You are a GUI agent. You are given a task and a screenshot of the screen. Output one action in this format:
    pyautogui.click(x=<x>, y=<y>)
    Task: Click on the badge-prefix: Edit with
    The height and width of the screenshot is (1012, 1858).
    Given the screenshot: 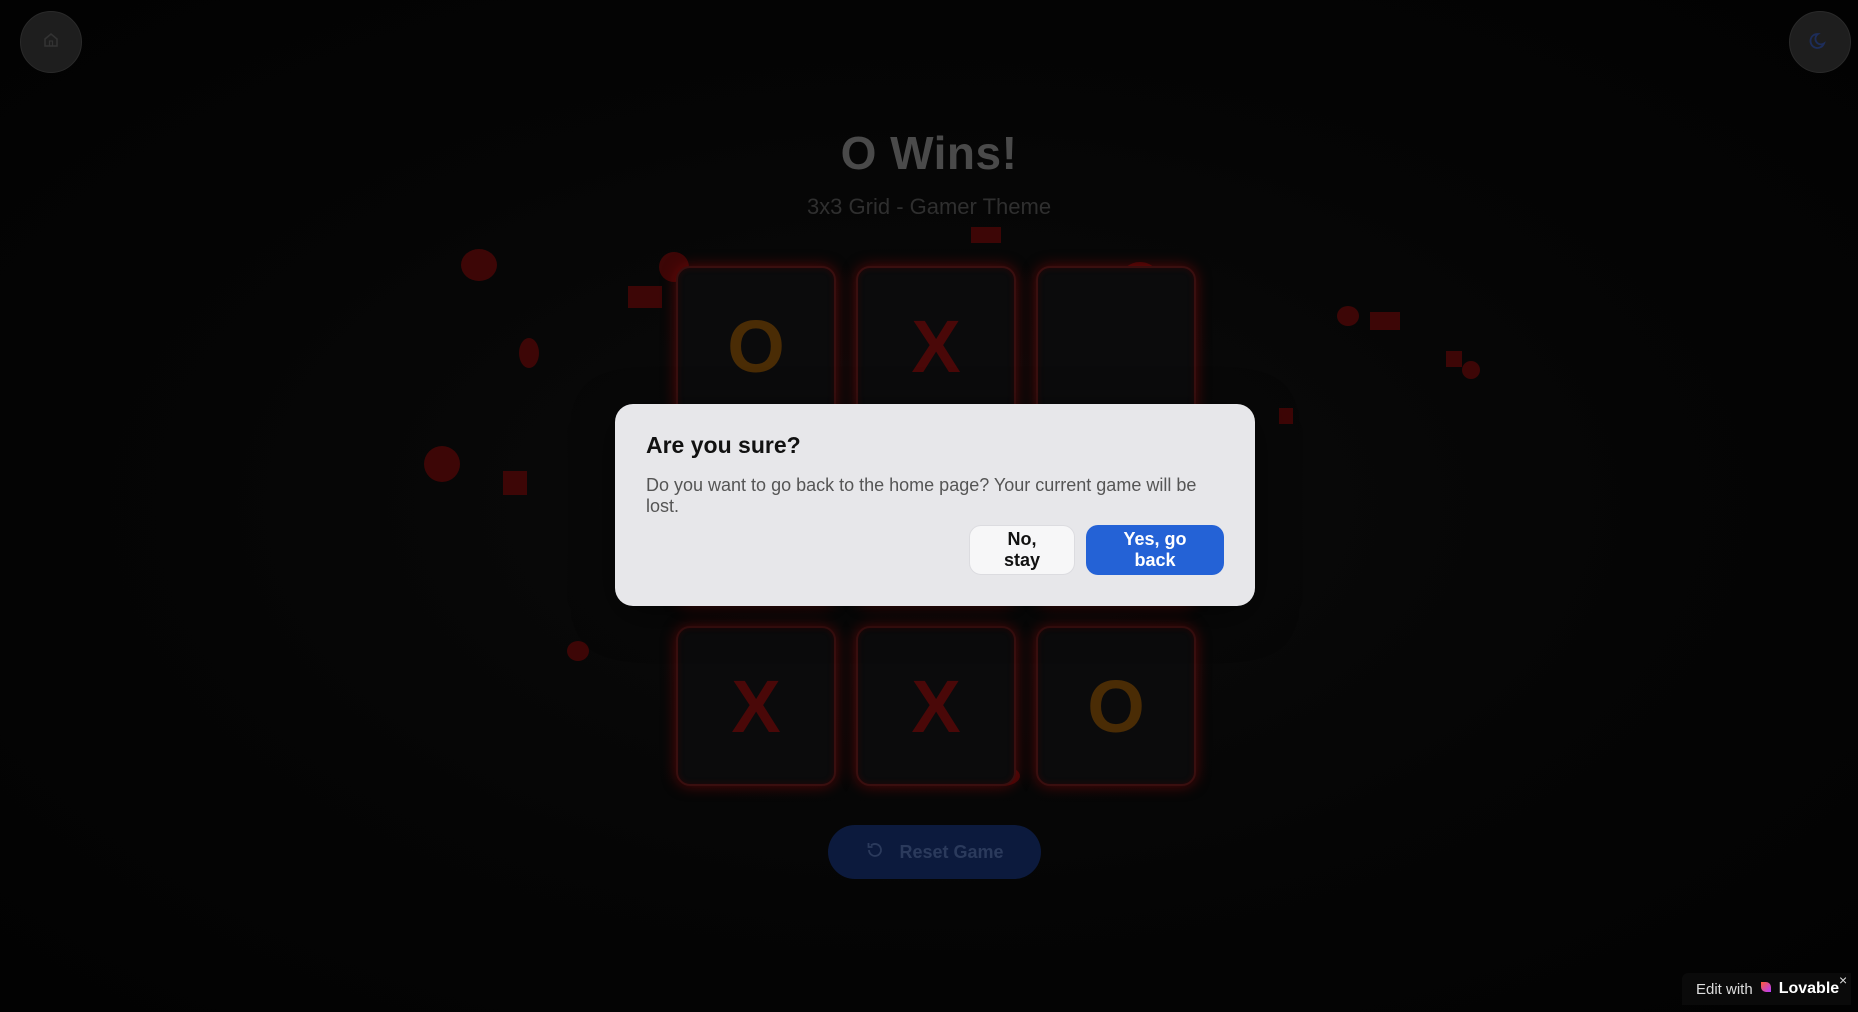 What is the action you would take?
    pyautogui.click(x=1724, y=989)
    